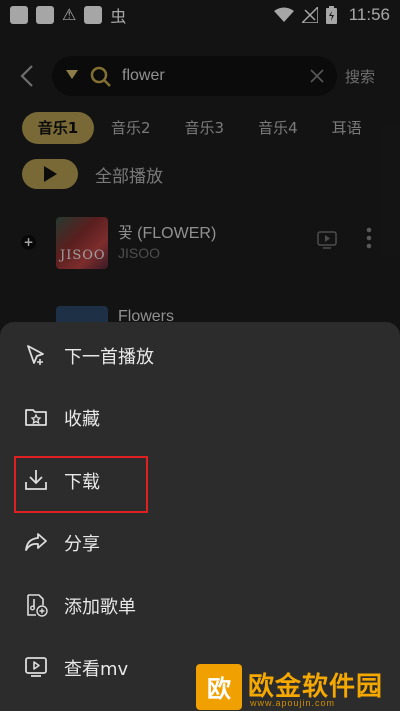  I want to click on watermark-logo: 欧, so click(219, 686).